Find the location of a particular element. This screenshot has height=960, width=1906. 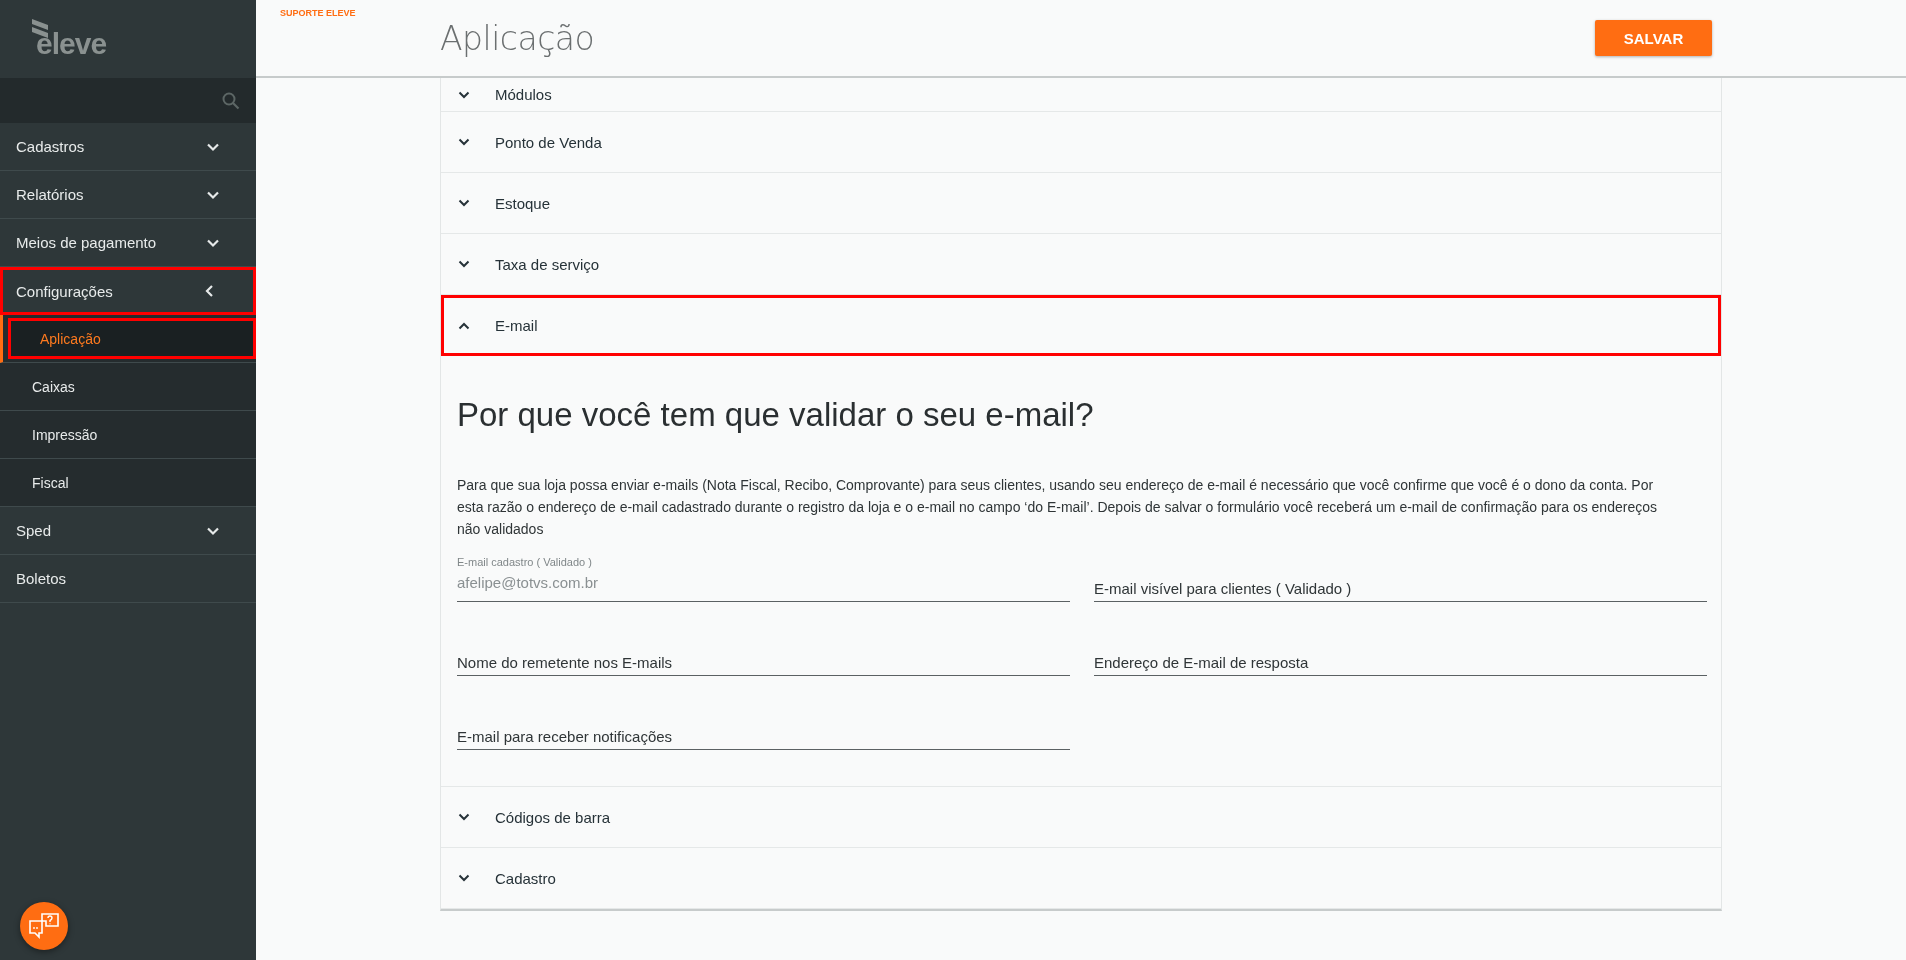

text-field: Nome do remetente nos E-mails is located at coordinates (763, 652).